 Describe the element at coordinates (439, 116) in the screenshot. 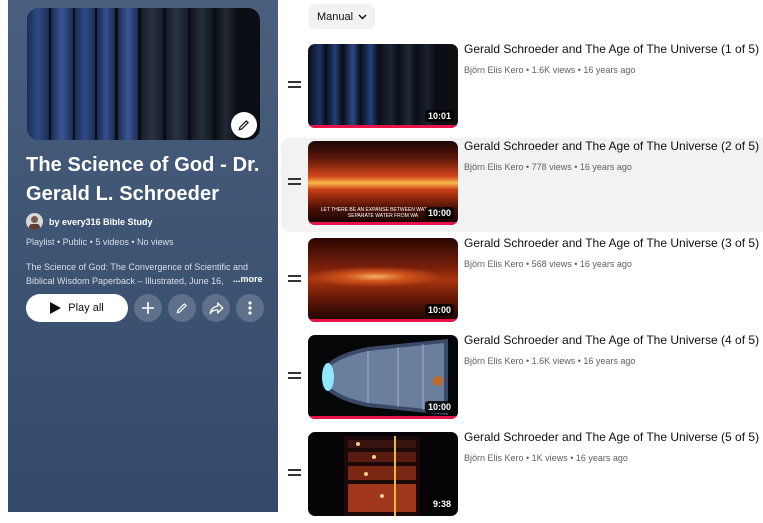

I see `video-duration: 10:01` at that location.